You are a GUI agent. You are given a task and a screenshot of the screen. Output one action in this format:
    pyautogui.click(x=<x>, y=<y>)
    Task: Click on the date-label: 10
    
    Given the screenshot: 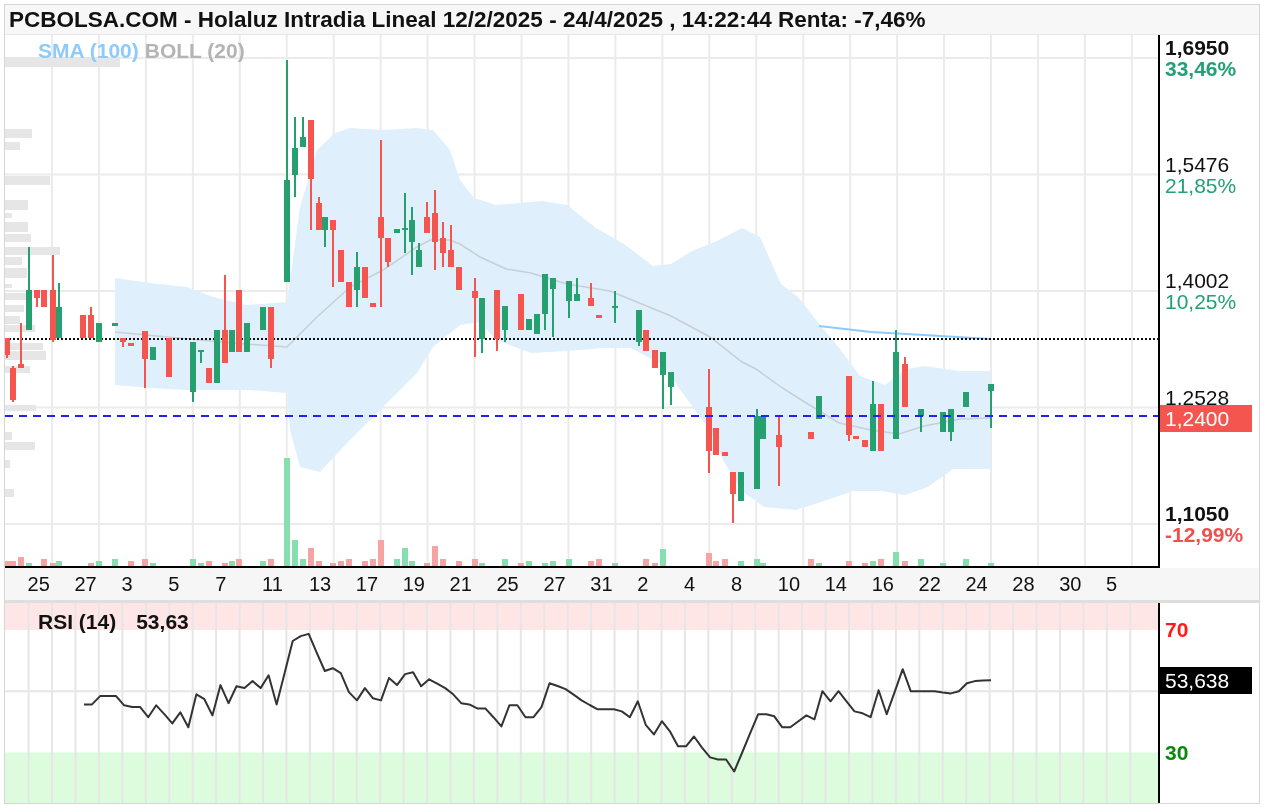 What is the action you would take?
    pyautogui.click(x=789, y=584)
    